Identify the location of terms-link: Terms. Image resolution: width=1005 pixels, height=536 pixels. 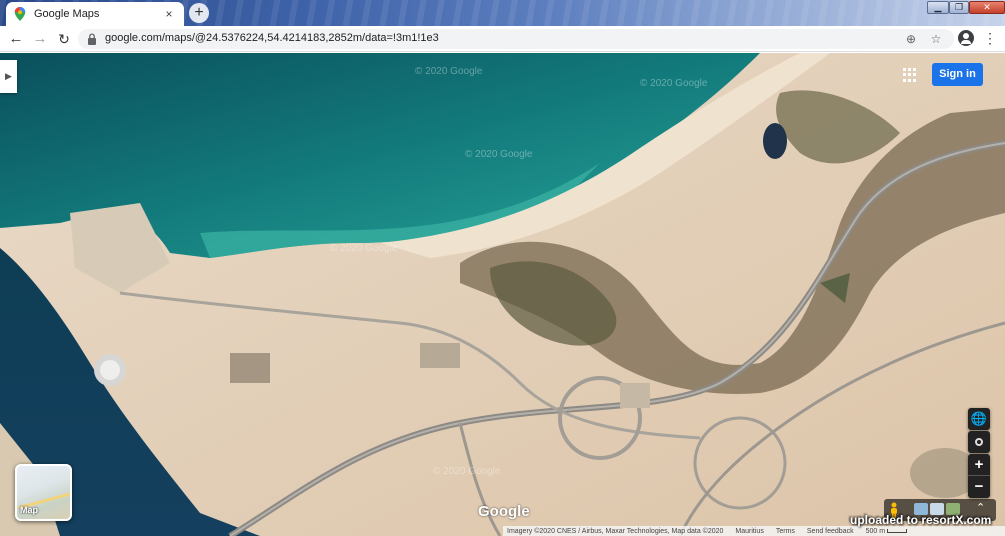
(785, 531).